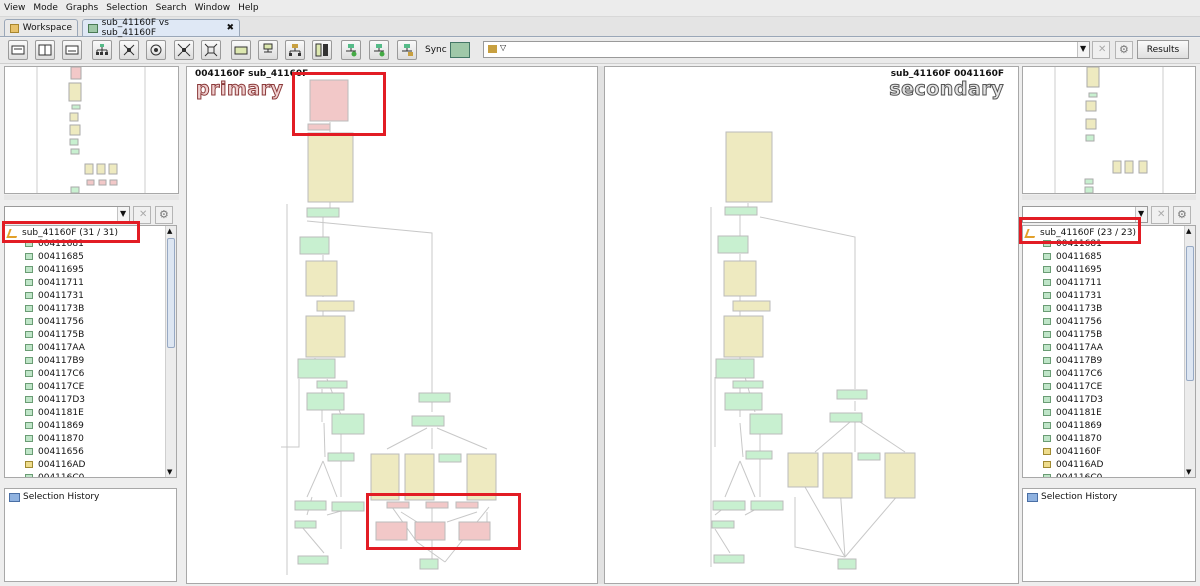 The width and height of the screenshot is (1200, 586). What do you see at coordinates (351, 50) in the screenshot?
I see `graph-settings-button` at bounding box center [351, 50].